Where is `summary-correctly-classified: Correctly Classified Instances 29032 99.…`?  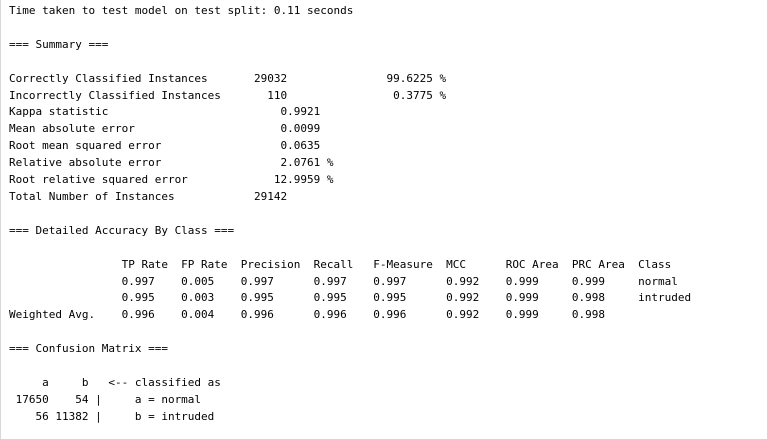
summary-correctly-classified: Correctly Classified Instances 29032 99.… is located at coordinates (228, 78).